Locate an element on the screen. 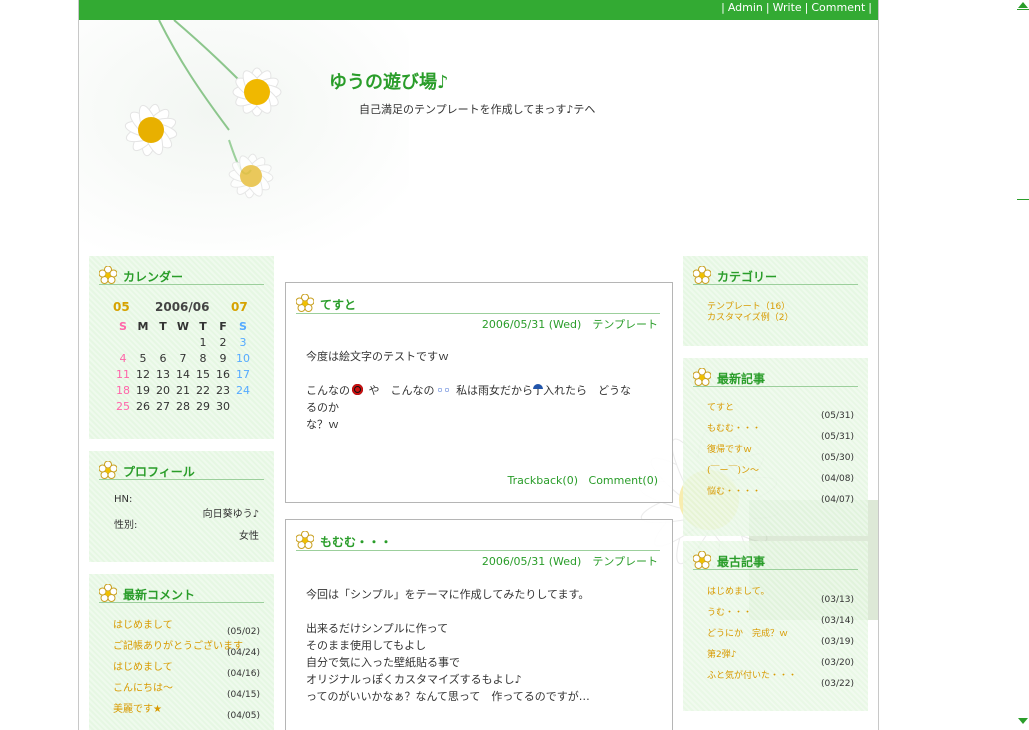  day-cell: 27 is located at coordinates (163, 406).